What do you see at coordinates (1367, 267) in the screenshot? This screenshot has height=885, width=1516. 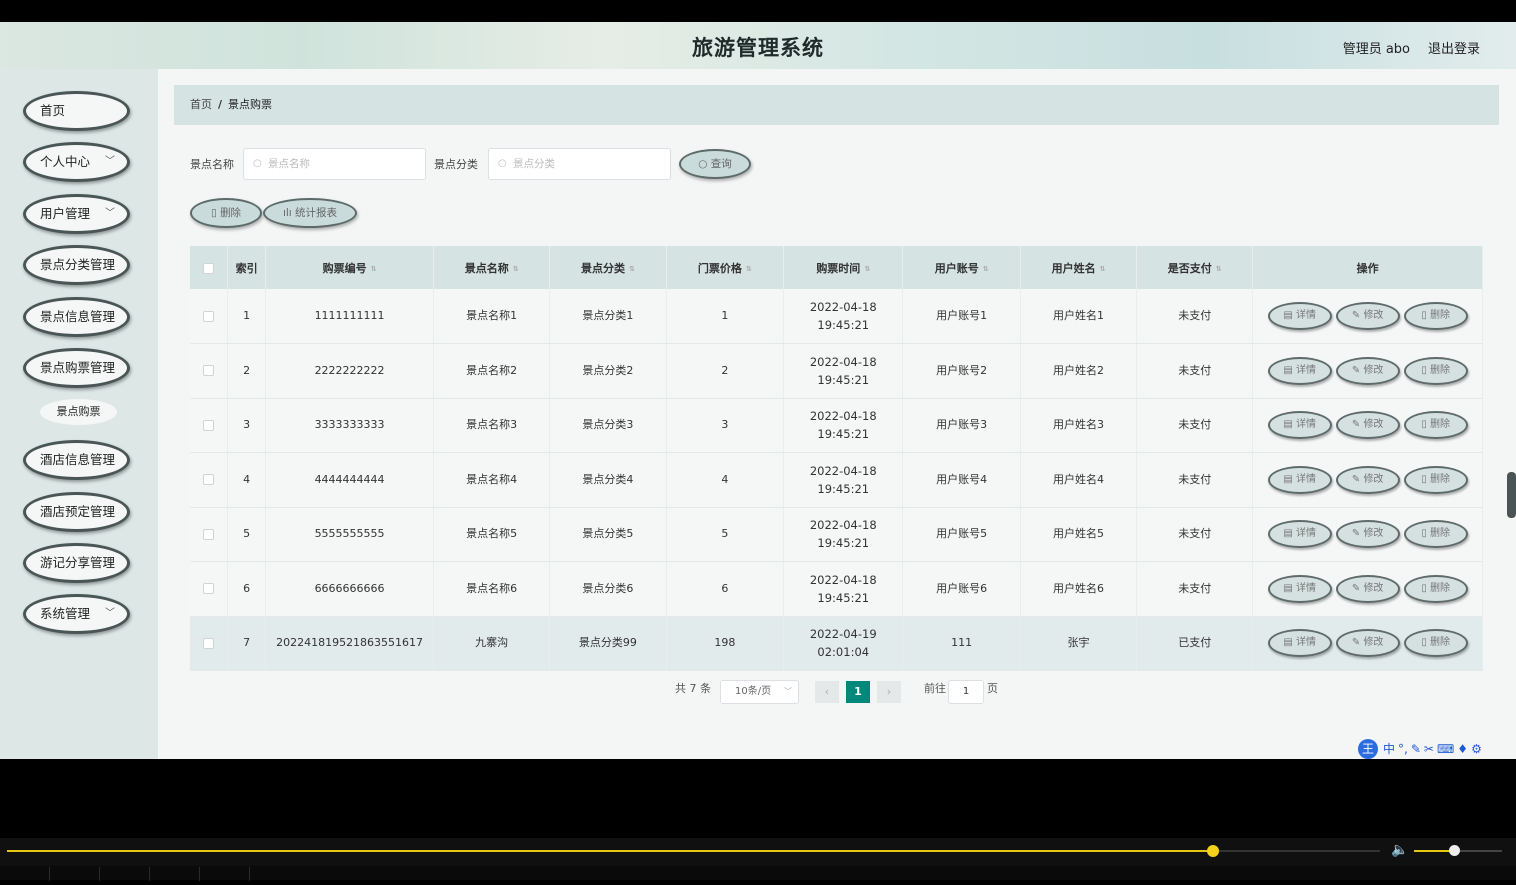 I see `col-actions: 操作` at bounding box center [1367, 267].